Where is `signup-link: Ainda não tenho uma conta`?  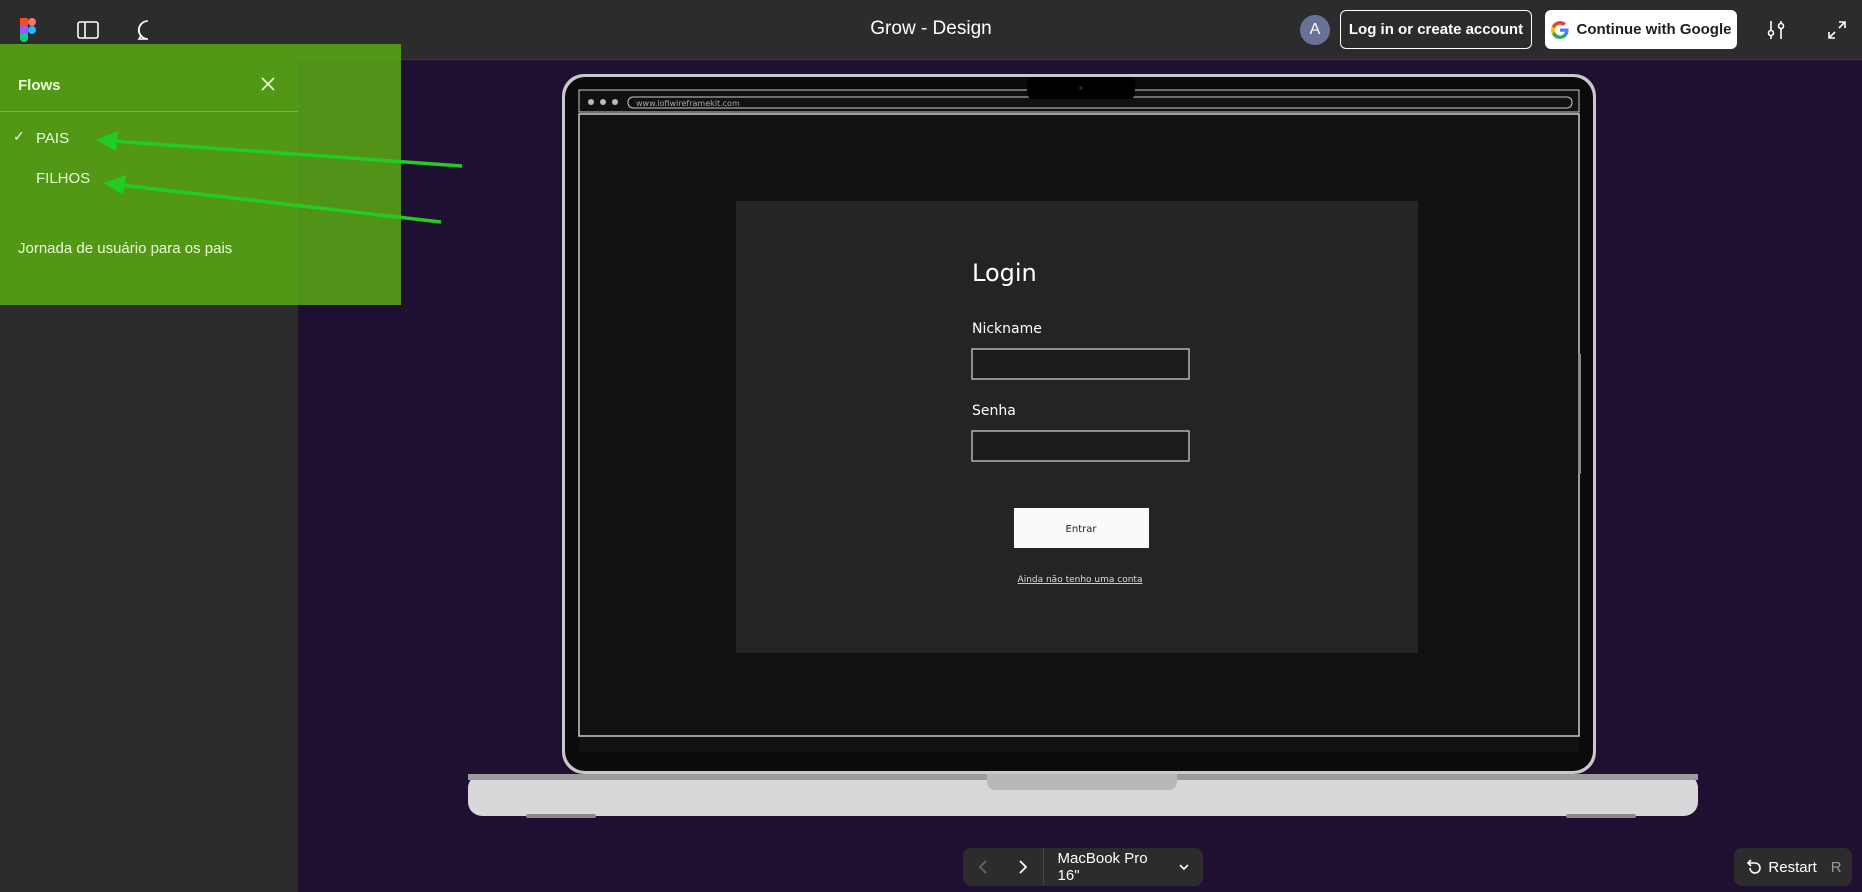
signup-link: Ainda não tenho uma conta is located at coordinates (1080, 580).